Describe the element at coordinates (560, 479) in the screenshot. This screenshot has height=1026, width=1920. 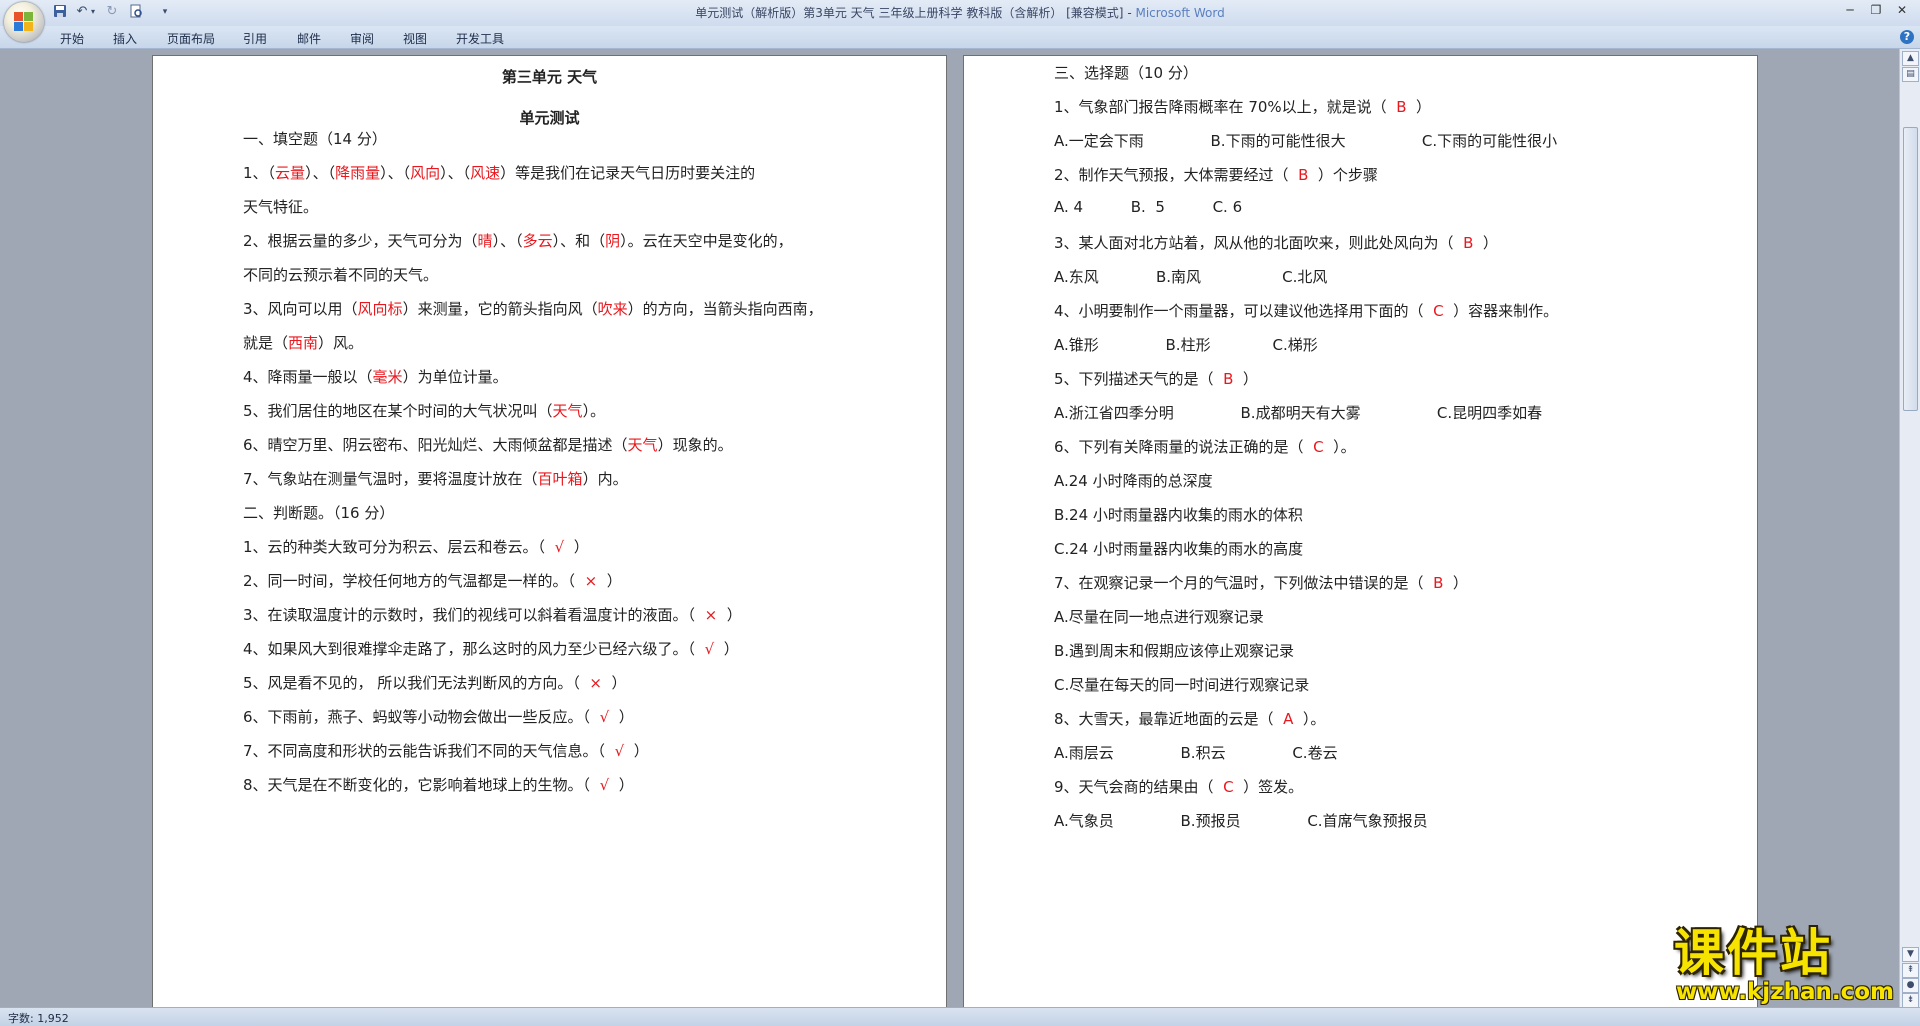
I see `answer-text: 百叶箱` at that location.